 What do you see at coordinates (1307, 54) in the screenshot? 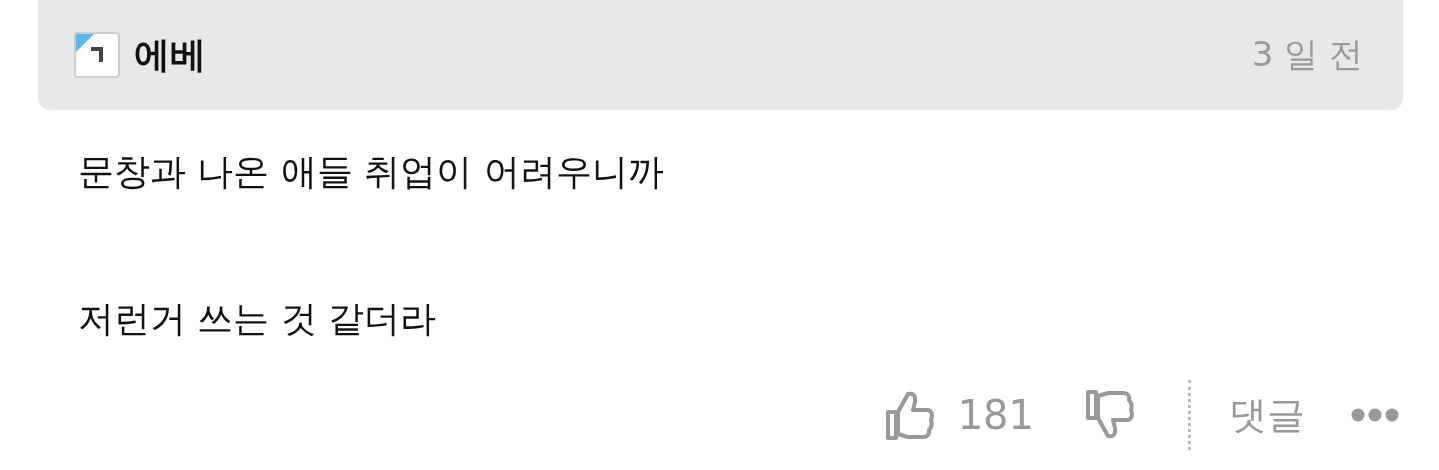
I see `timestamp: 3 일 전` at bounding box center [1307, 54].